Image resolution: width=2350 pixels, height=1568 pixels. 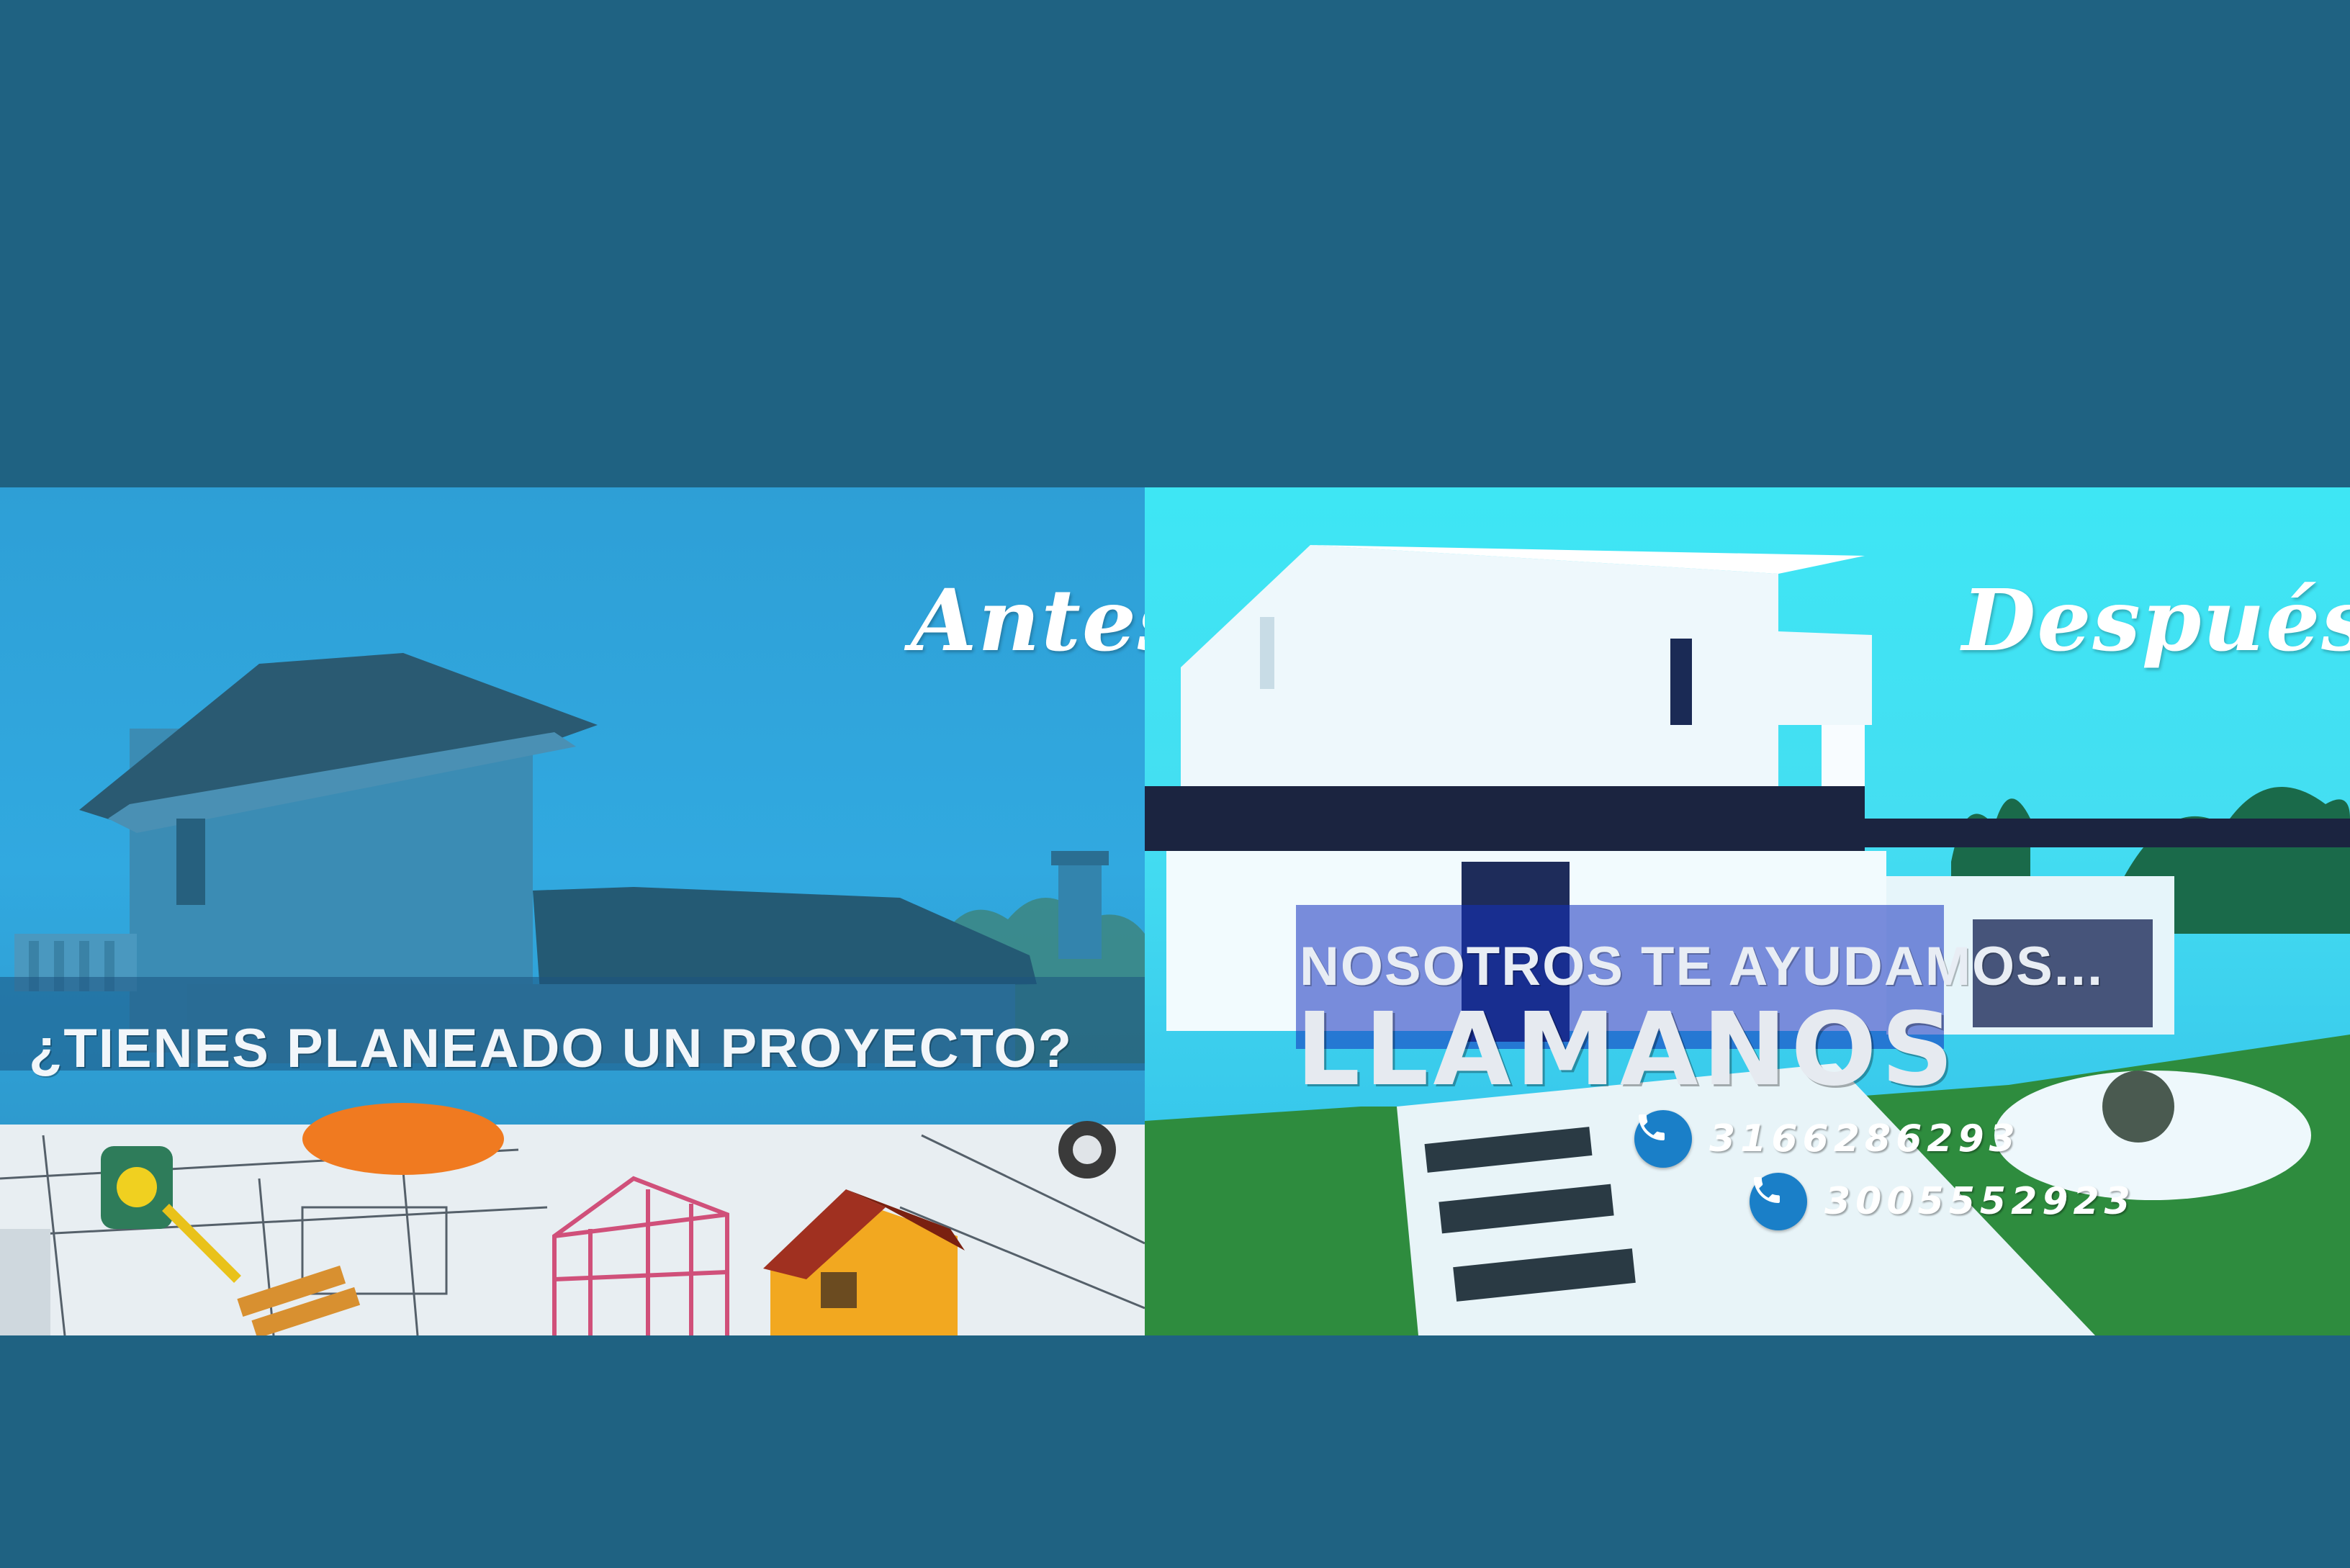 I want to click on phone-number: 3166286293, so click(x=1864, y=1139).